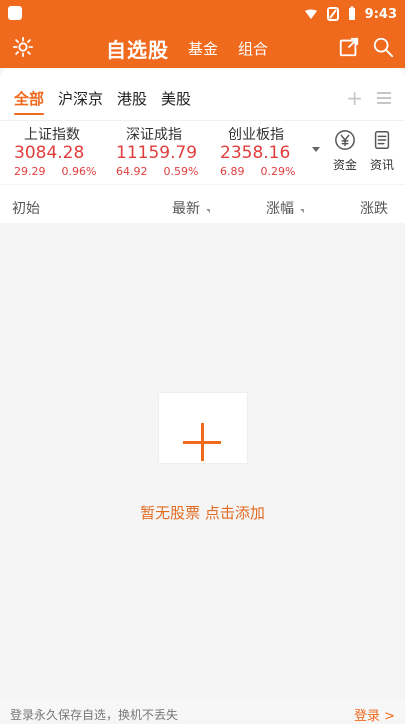  I want to click on wifi-icon, so click(310, 14).